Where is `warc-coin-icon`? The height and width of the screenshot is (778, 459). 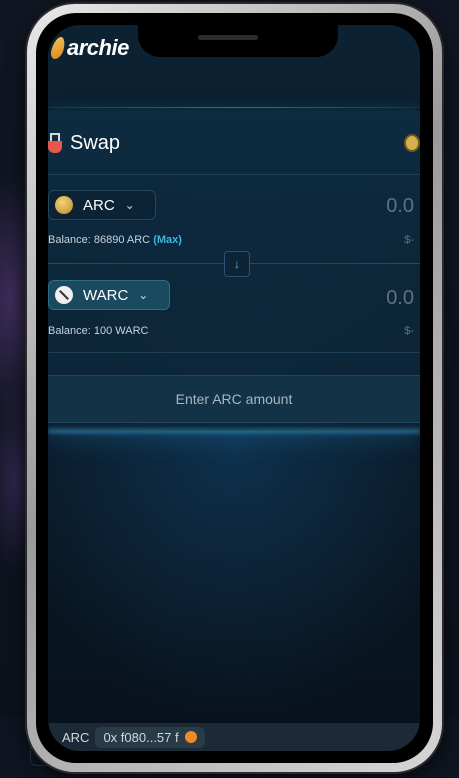 warc-coin-icon is located at coordinates (64, 295).